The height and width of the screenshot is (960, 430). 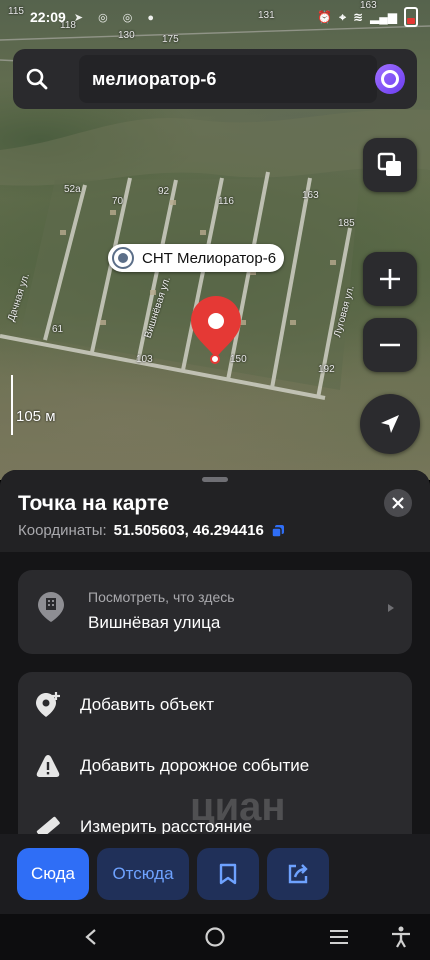 I want to click on coords-label: Координаты:, so click(x=62, y=530).